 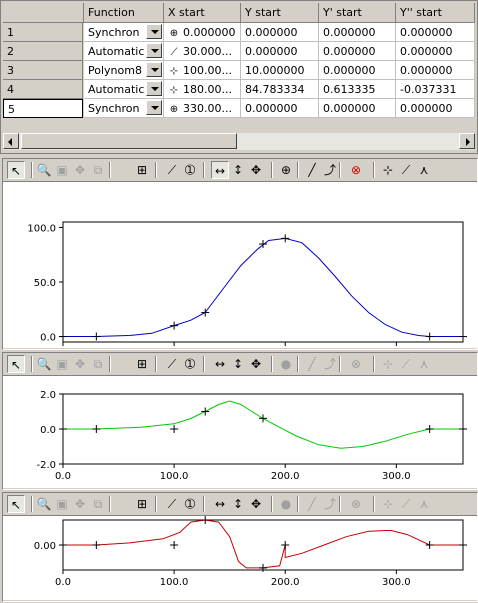 What do you see at coordinates (43, 70) in the screenshot?
I see `row-header: 3` at bounding box center [43, 70].